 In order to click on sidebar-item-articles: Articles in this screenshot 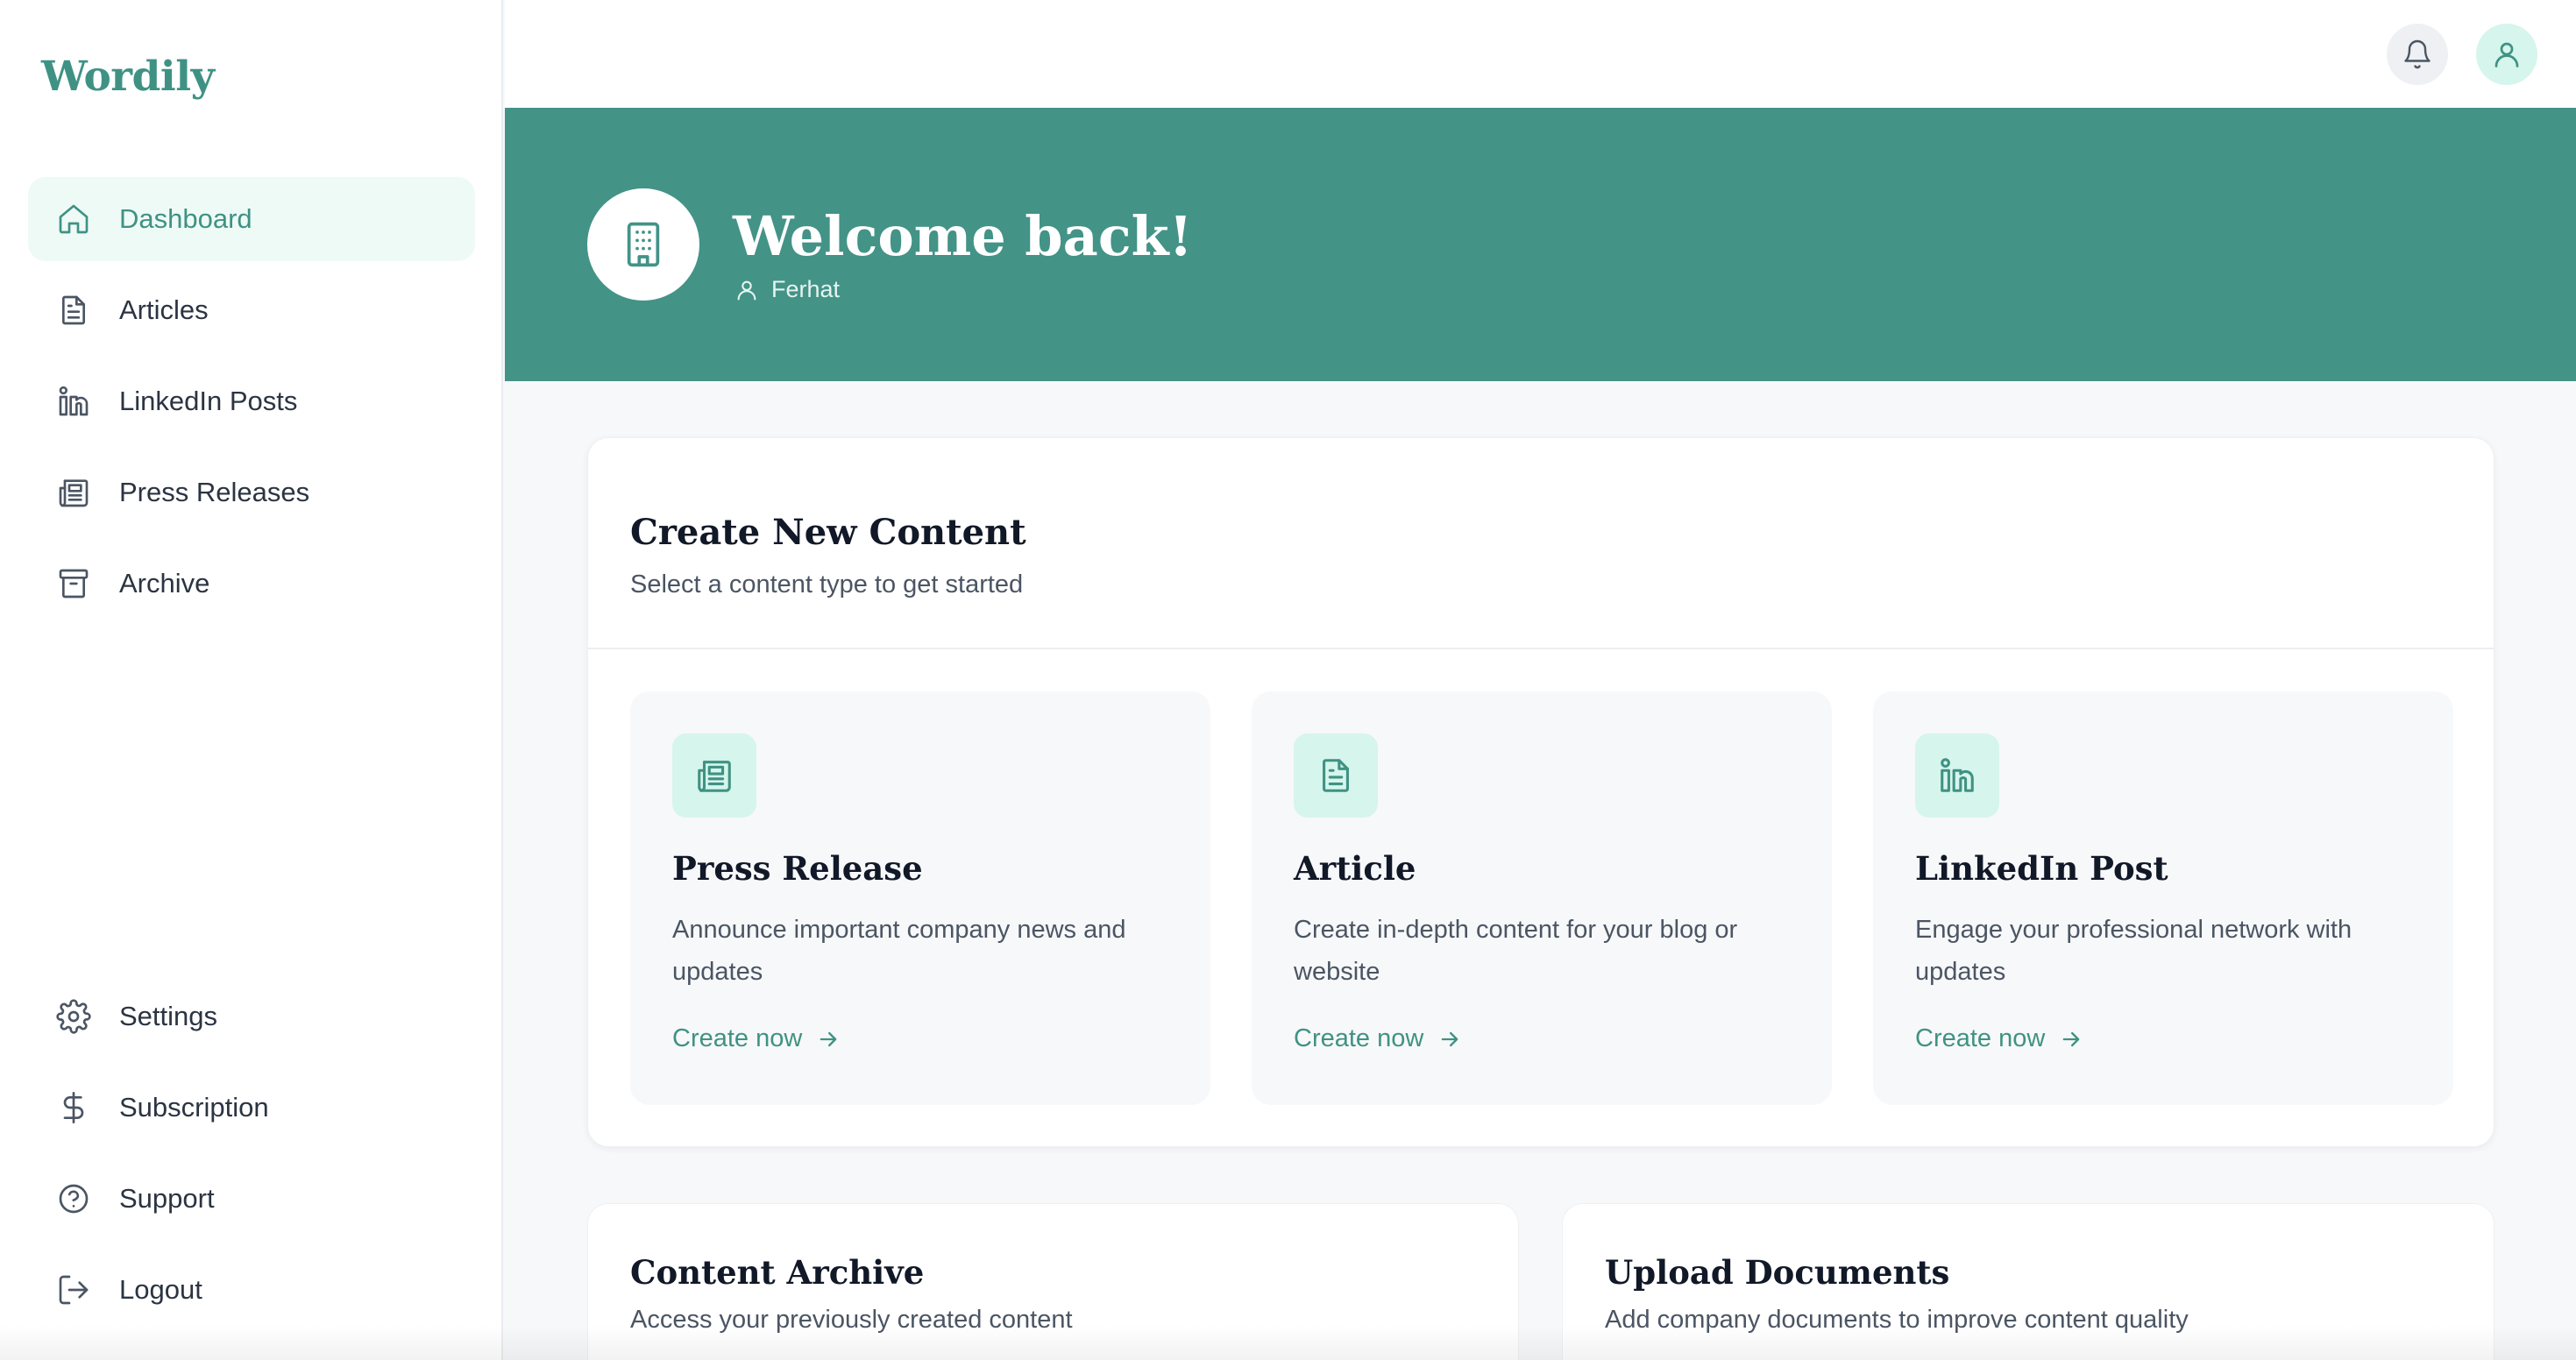, I will do `click(251, 310)`.